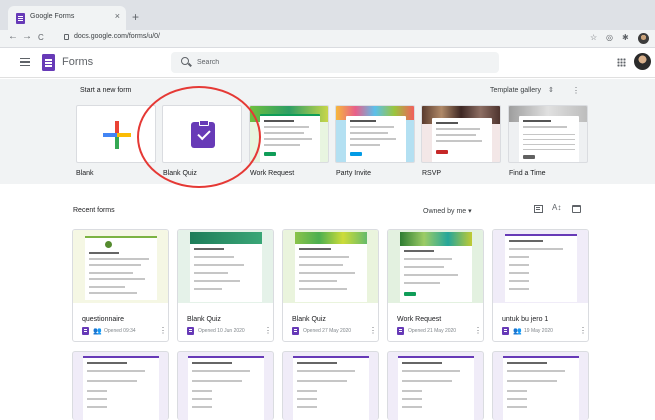 The height and width of the screenshot is (420, 655). I want to click on forms-logo-icon, so click(48, 62).